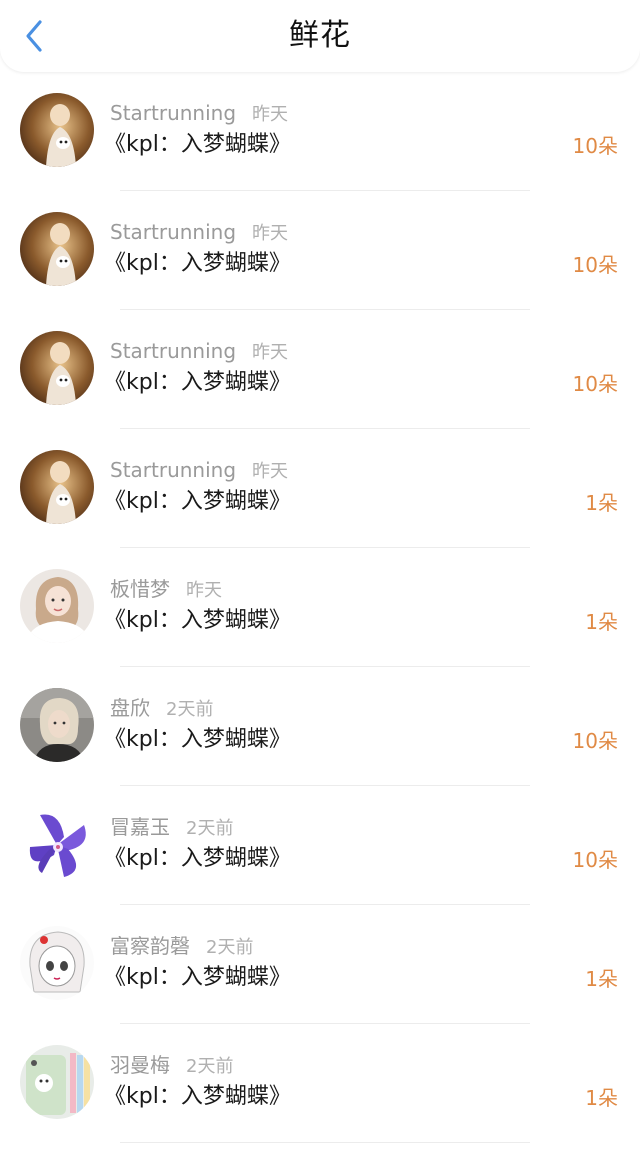  I want to click on item-meta: 盘欣 2天前, so click(161, 709).